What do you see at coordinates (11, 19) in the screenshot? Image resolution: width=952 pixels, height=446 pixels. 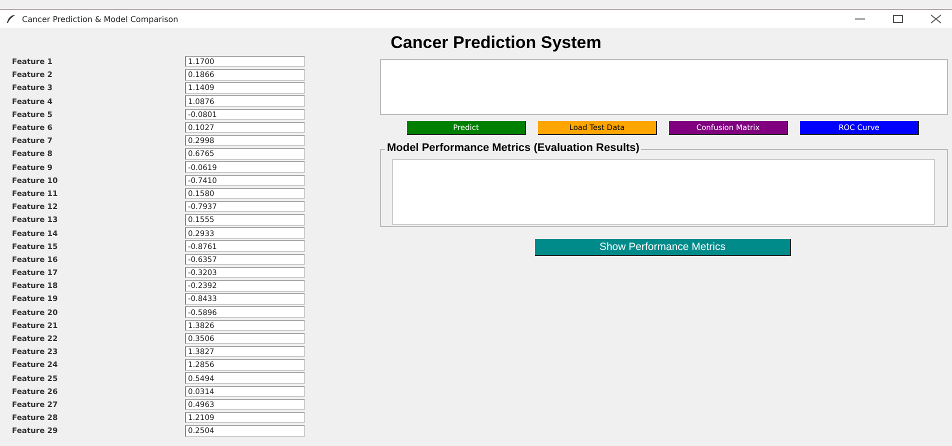 I see `feather-icon` at bounding box center [11, 19].